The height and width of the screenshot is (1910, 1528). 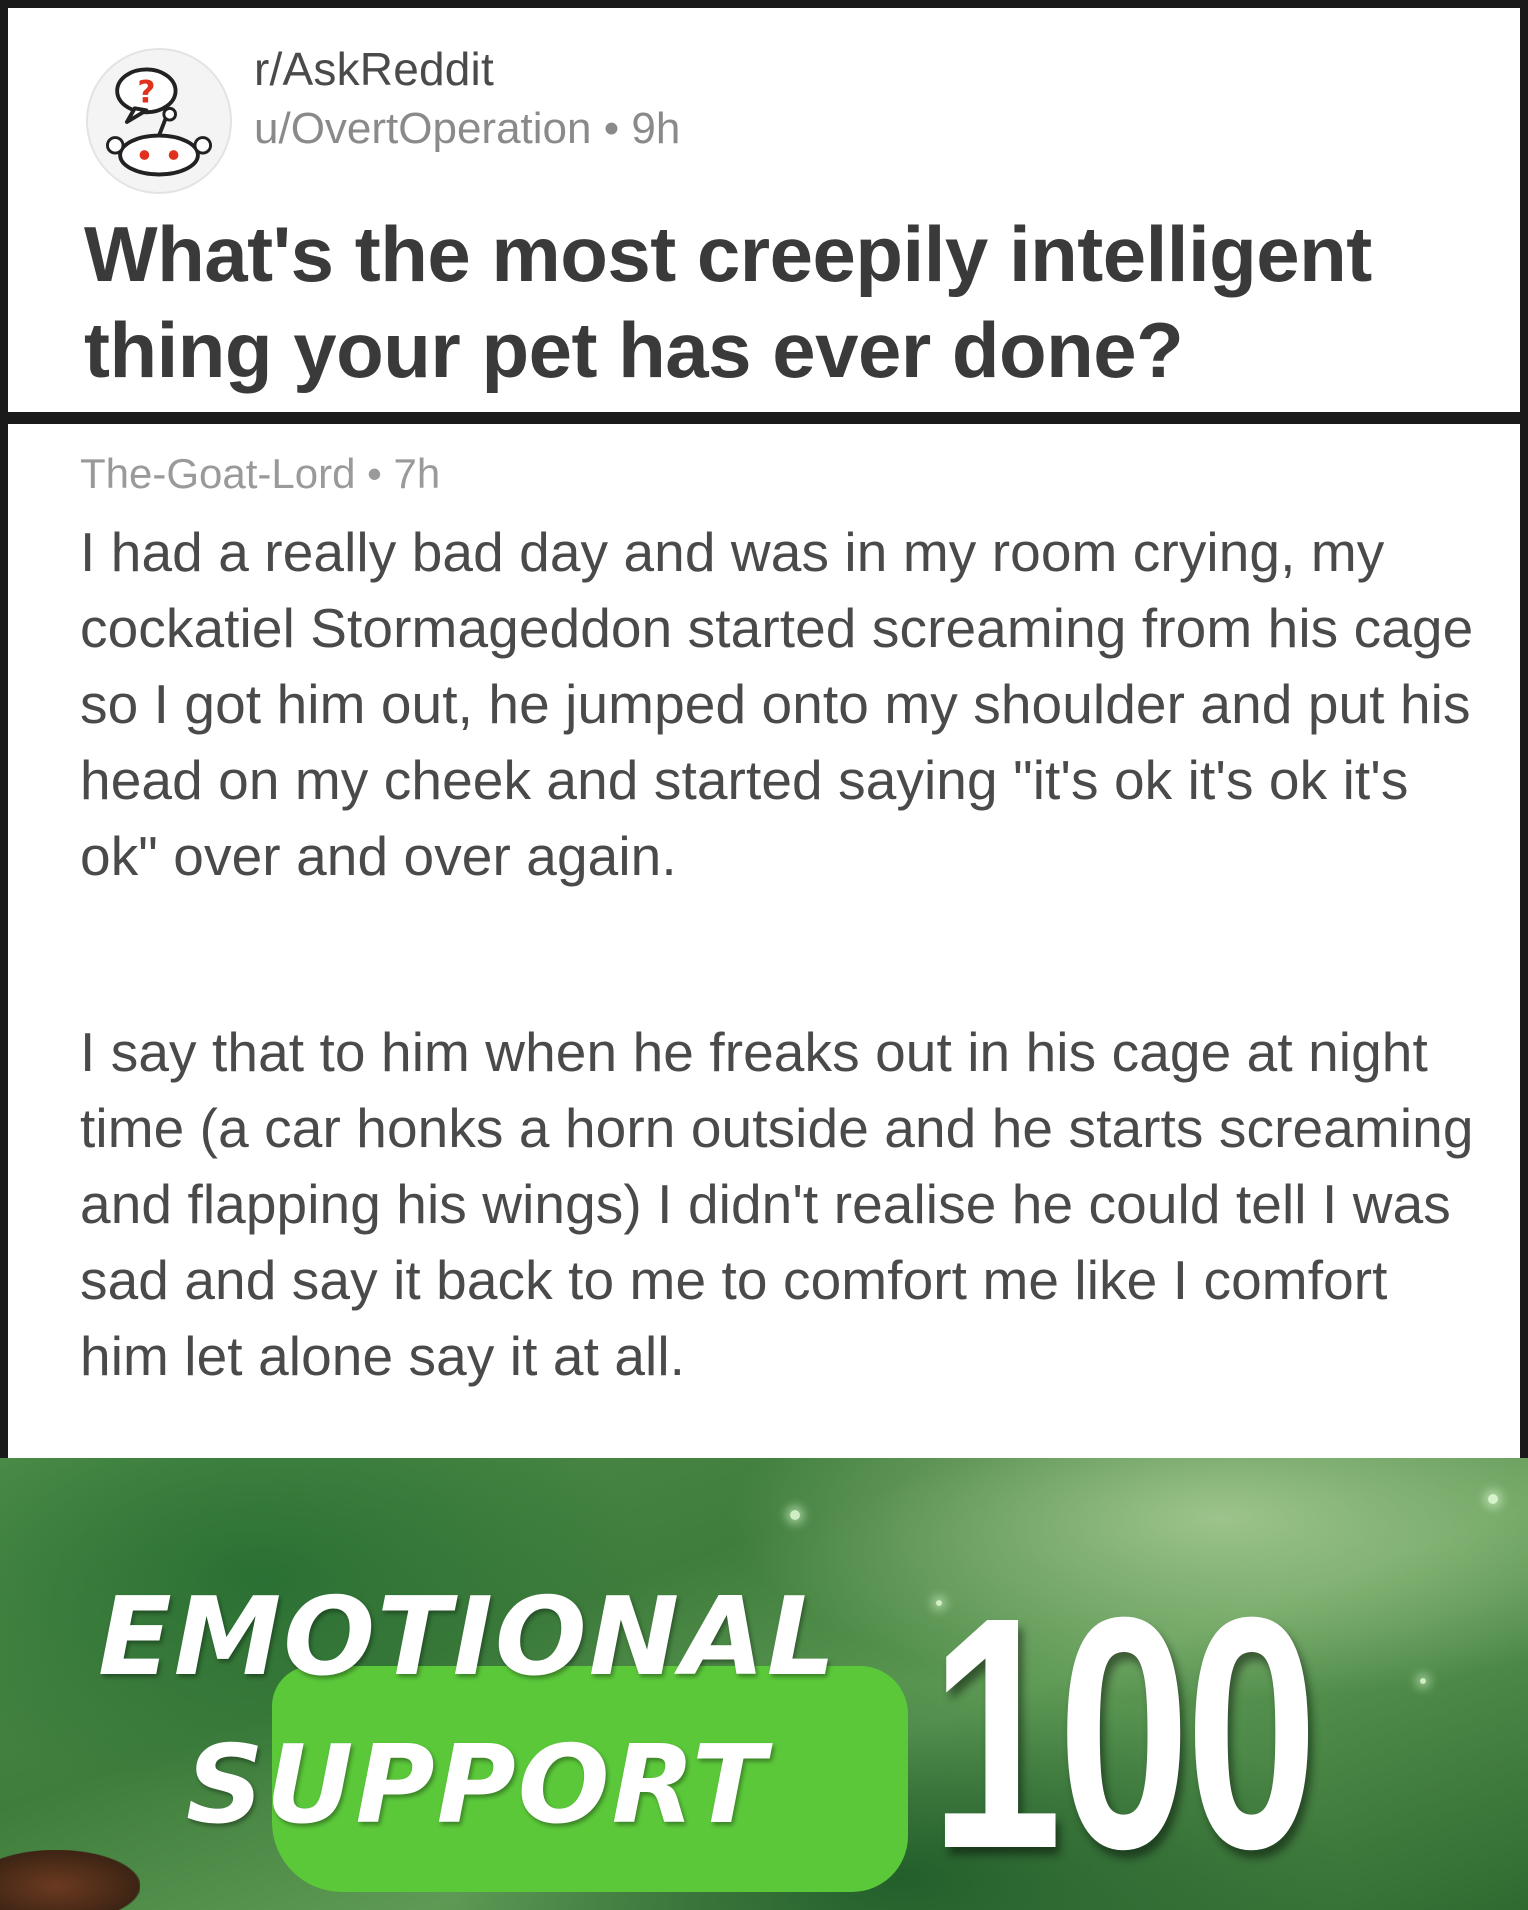 I want to click on comment-author: The-Goat-Lord, so click(x=217, y=473).